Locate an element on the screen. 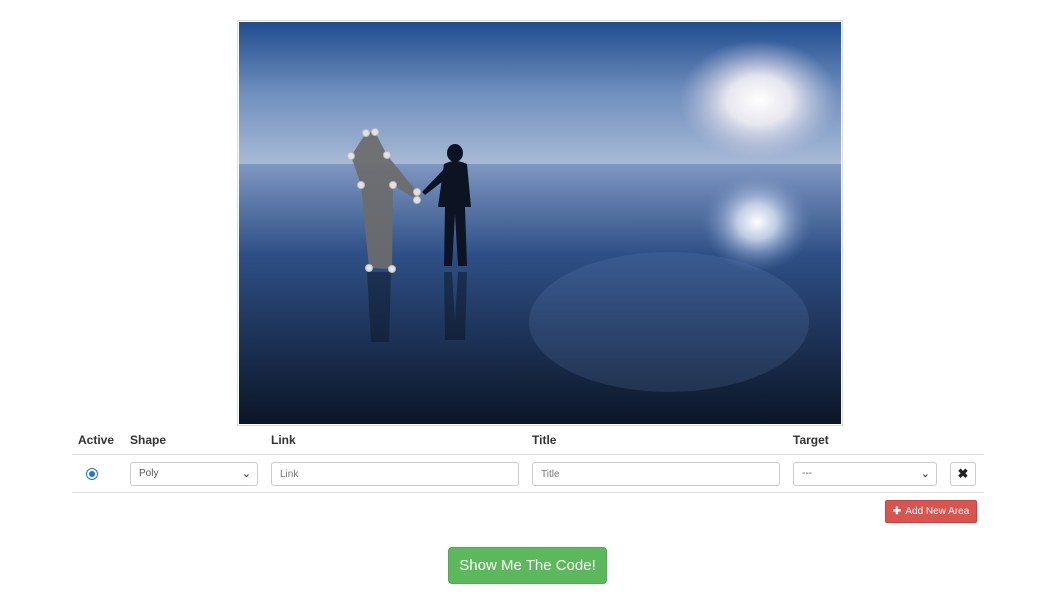 The height and width of the screenshot is (596, 1048). shape-select-value: Poly is located at coordinates (149, 473).